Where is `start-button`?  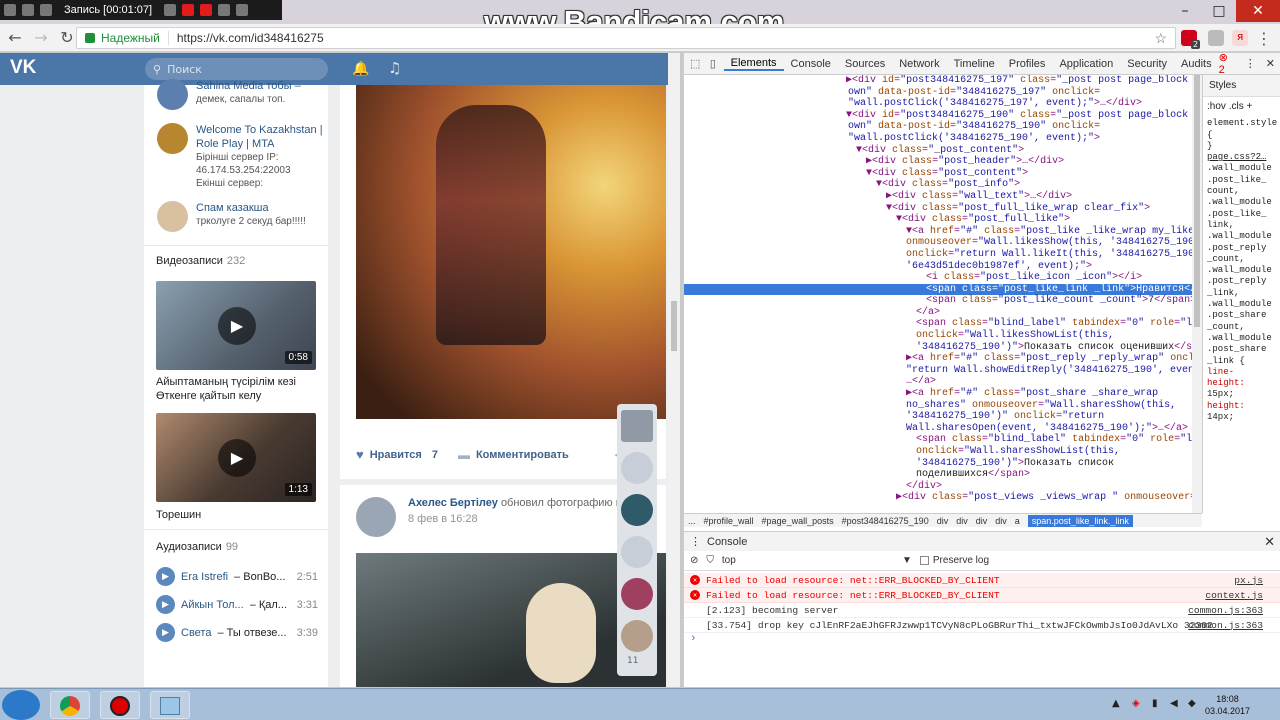 start-button is located at coordinates (21, 705).